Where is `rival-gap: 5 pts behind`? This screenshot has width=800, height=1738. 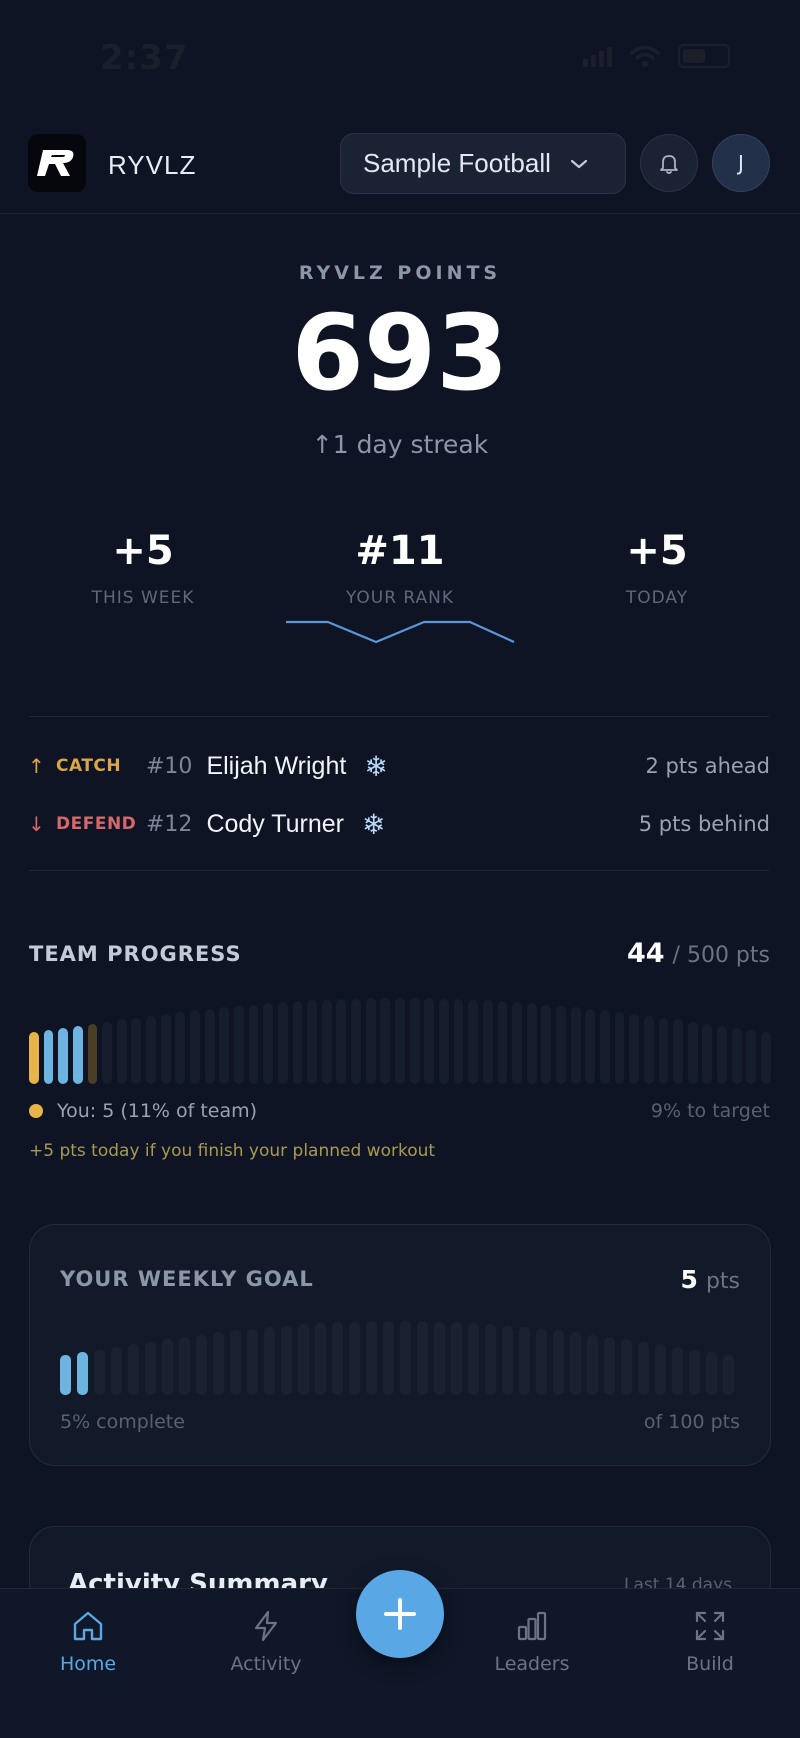 rival-gap: 5 pts behind is located at coordinates (704, 824).